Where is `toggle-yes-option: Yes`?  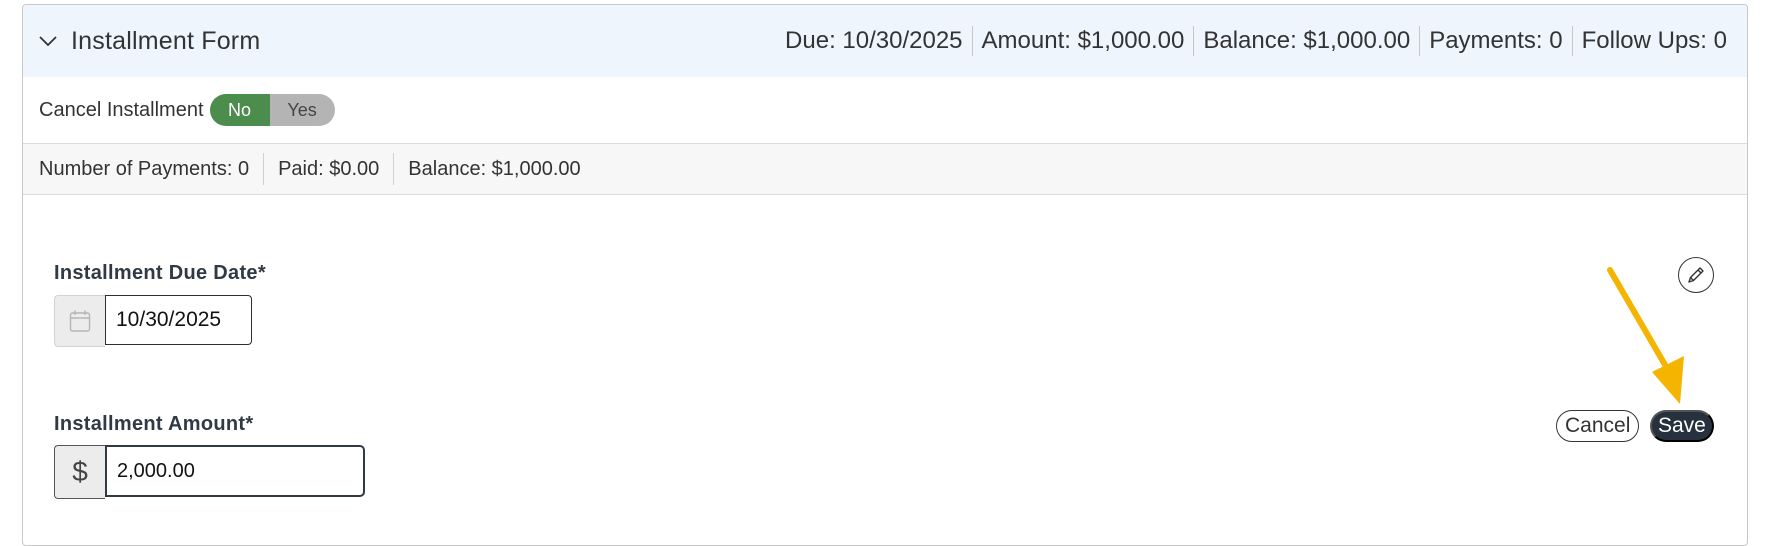 toggle-yes-option: Yes is located at coordinates (302, 110).